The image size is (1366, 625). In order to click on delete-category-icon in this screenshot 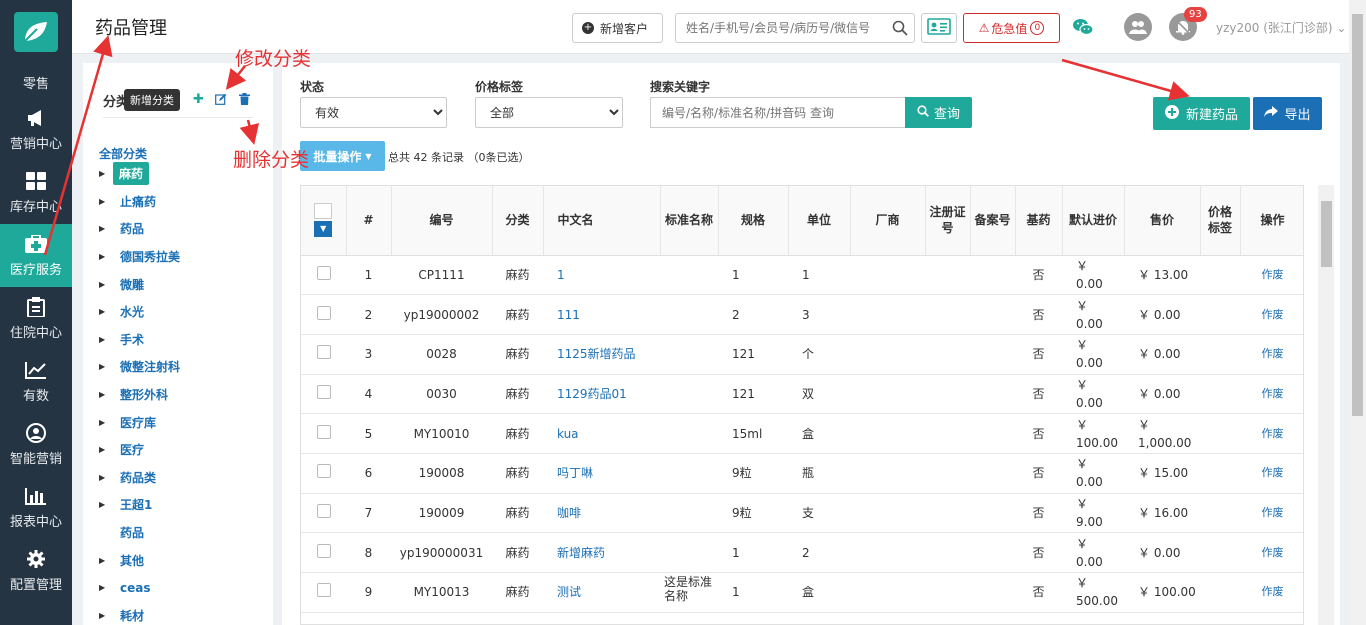, I will do `click(244, 100)`.